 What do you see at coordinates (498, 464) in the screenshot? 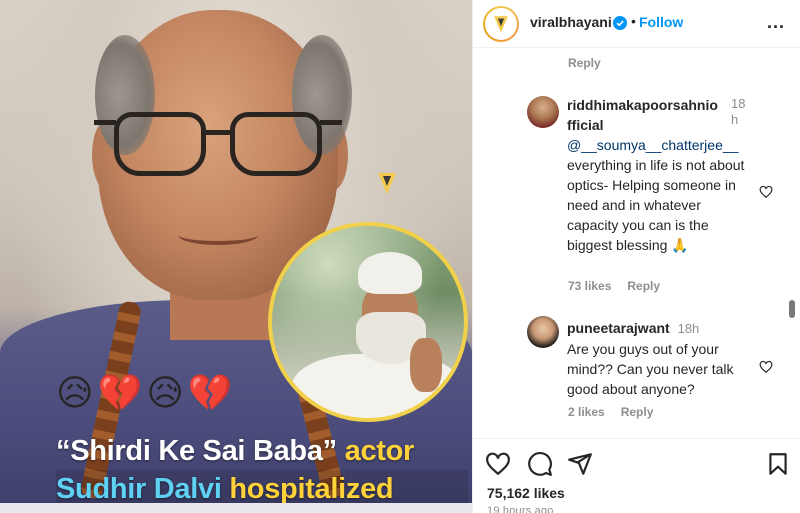
I see `heart-icon` at bounding box center [498, 464].